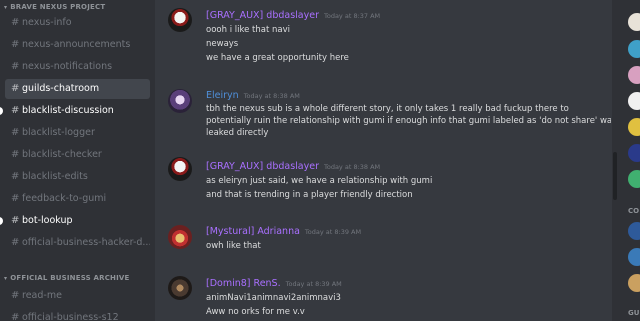  Describe the element at coordinates (277, 58) in the screenshot. I see `message-text: we have a great opportunity here` at that location.